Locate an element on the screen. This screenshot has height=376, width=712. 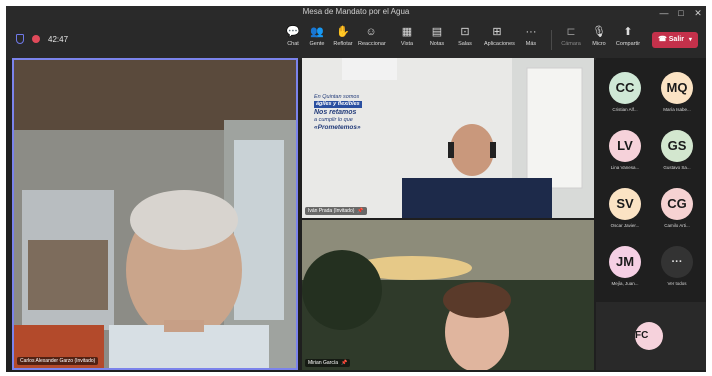
title-bar: Mesa de Mandato por el Agua — □ ✕ is located at coordinates (356, 13).